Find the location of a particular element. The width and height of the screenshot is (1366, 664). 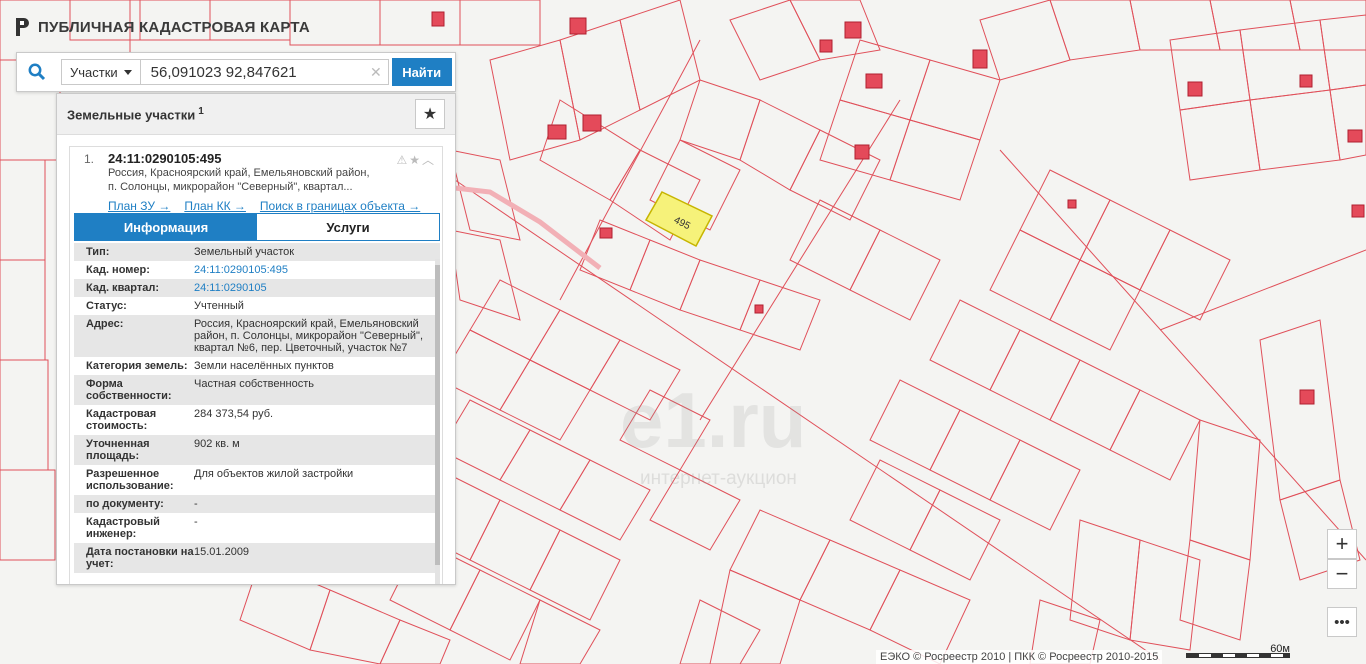

more-button: ••• is located at coordinates (1342, 622).